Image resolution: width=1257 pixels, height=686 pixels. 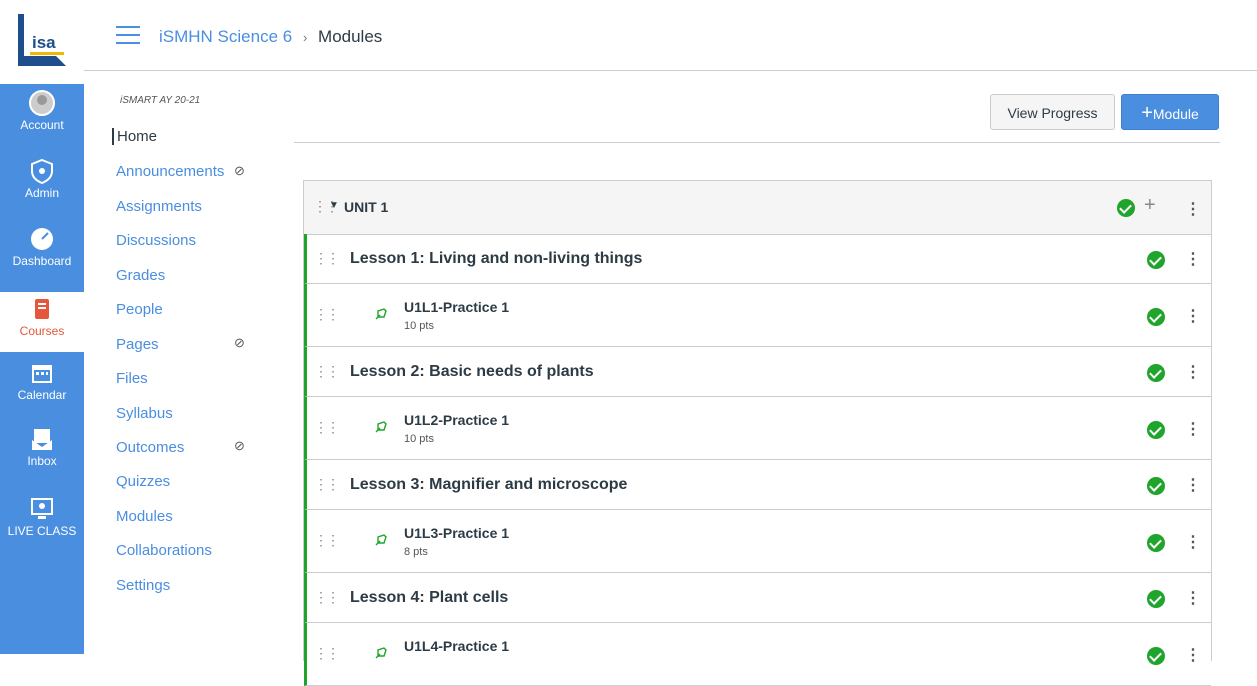 I want to click on course-nav-outcomes: Outcomes, so click(x=150, y=447).